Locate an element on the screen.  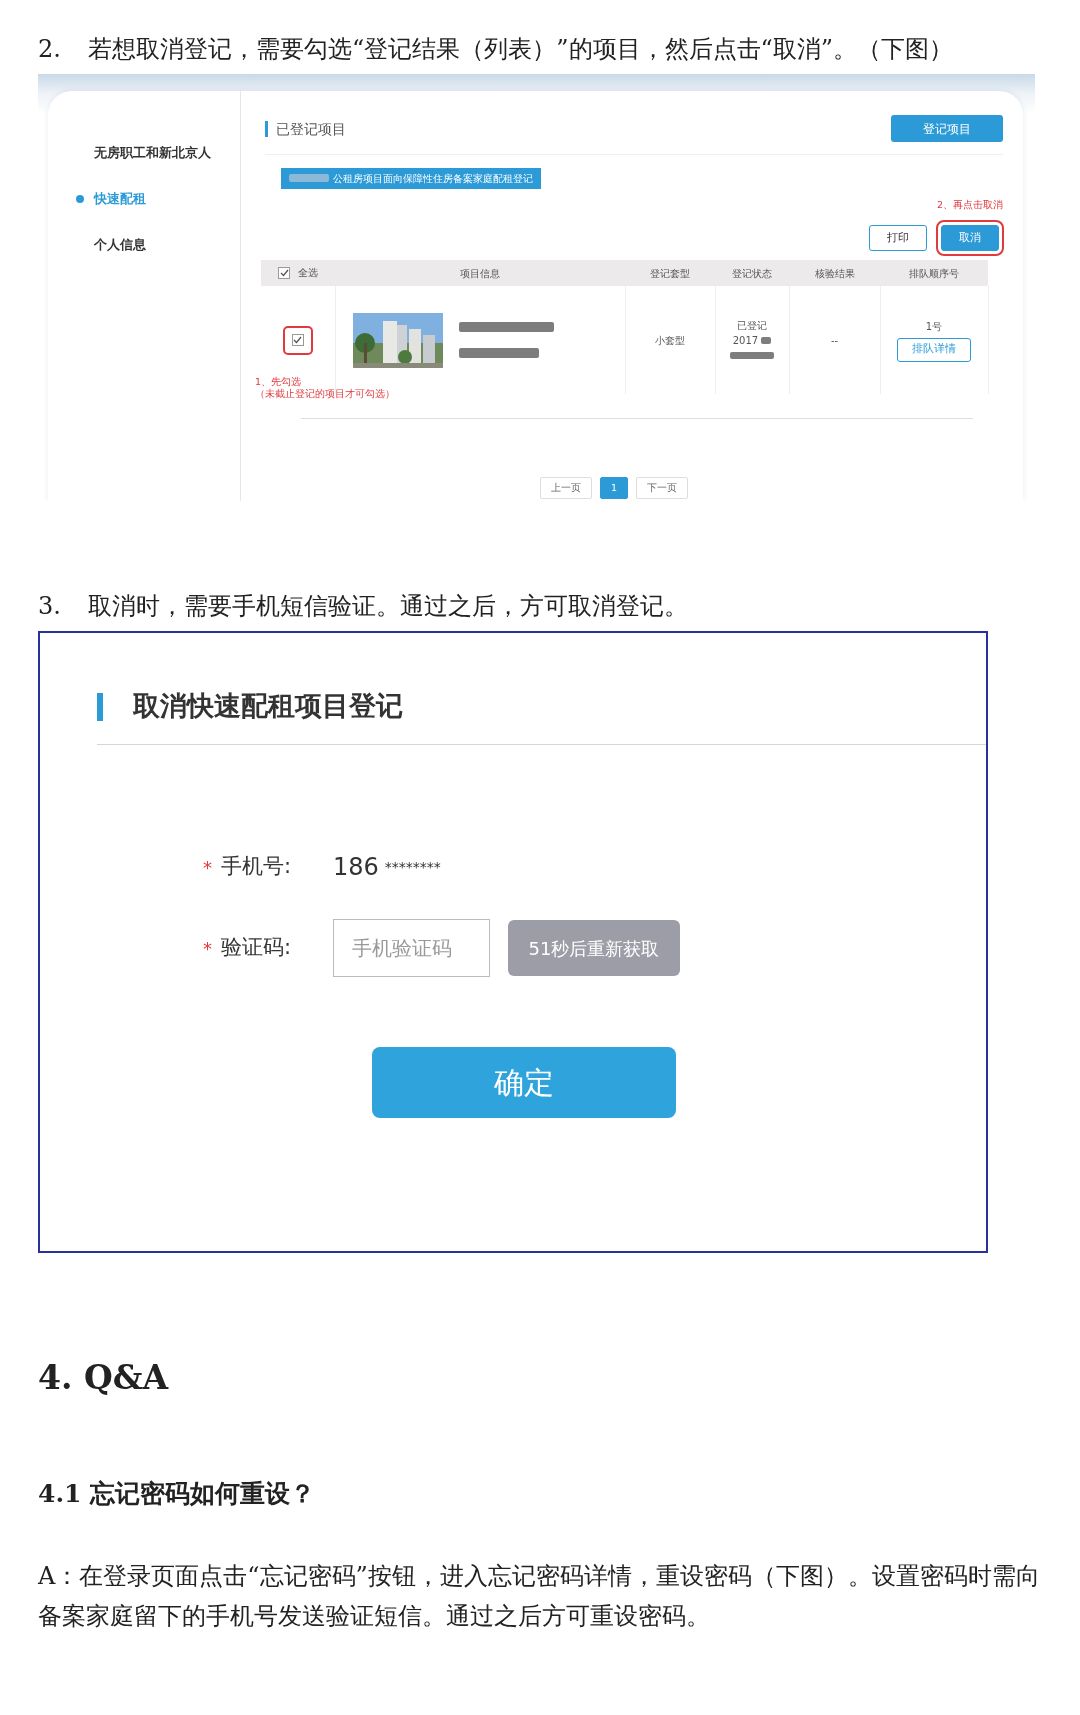
status-date: 2017 is located at coordinates (745, 340).